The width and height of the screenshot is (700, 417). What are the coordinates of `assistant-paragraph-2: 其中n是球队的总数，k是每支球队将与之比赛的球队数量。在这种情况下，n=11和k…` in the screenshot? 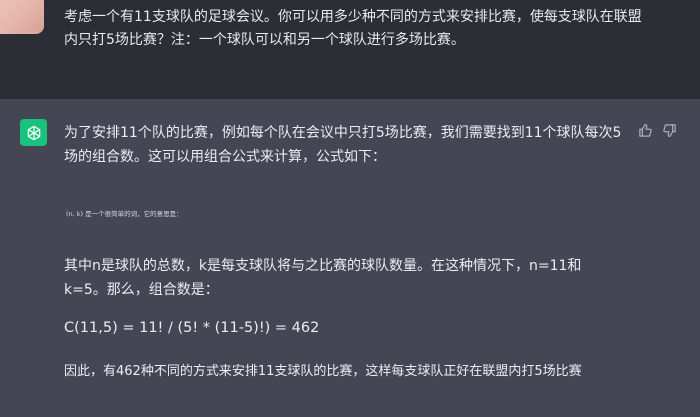 It's located at (323, 278).